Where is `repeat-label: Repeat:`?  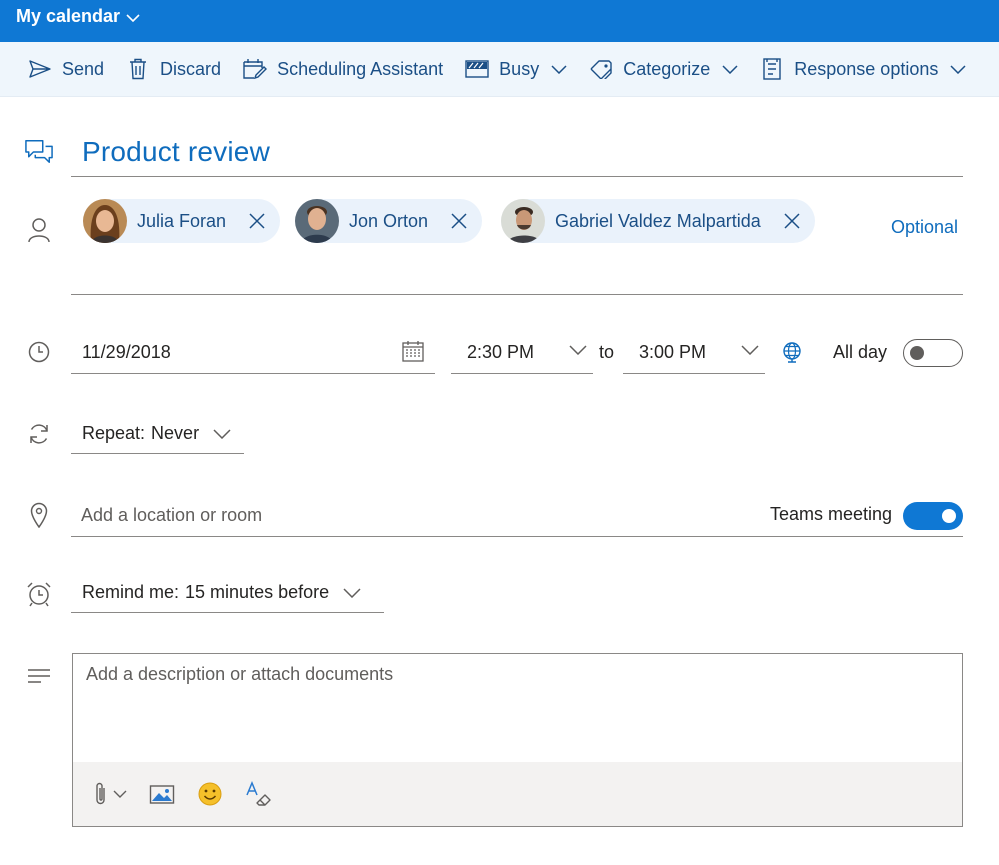 repeat-label: Repeat: is located at coordinates (114, 433).